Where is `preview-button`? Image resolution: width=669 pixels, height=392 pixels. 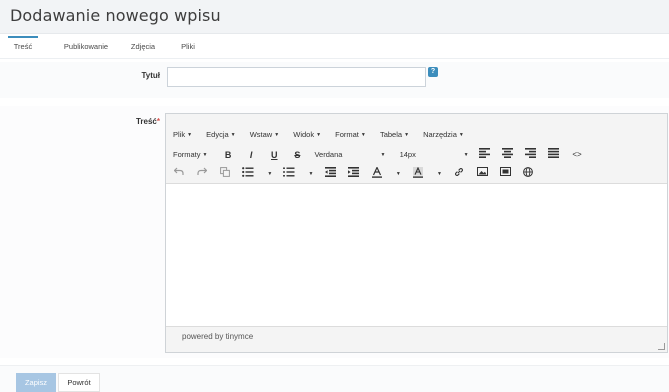
preview-button is located at coordinates (528, 173).